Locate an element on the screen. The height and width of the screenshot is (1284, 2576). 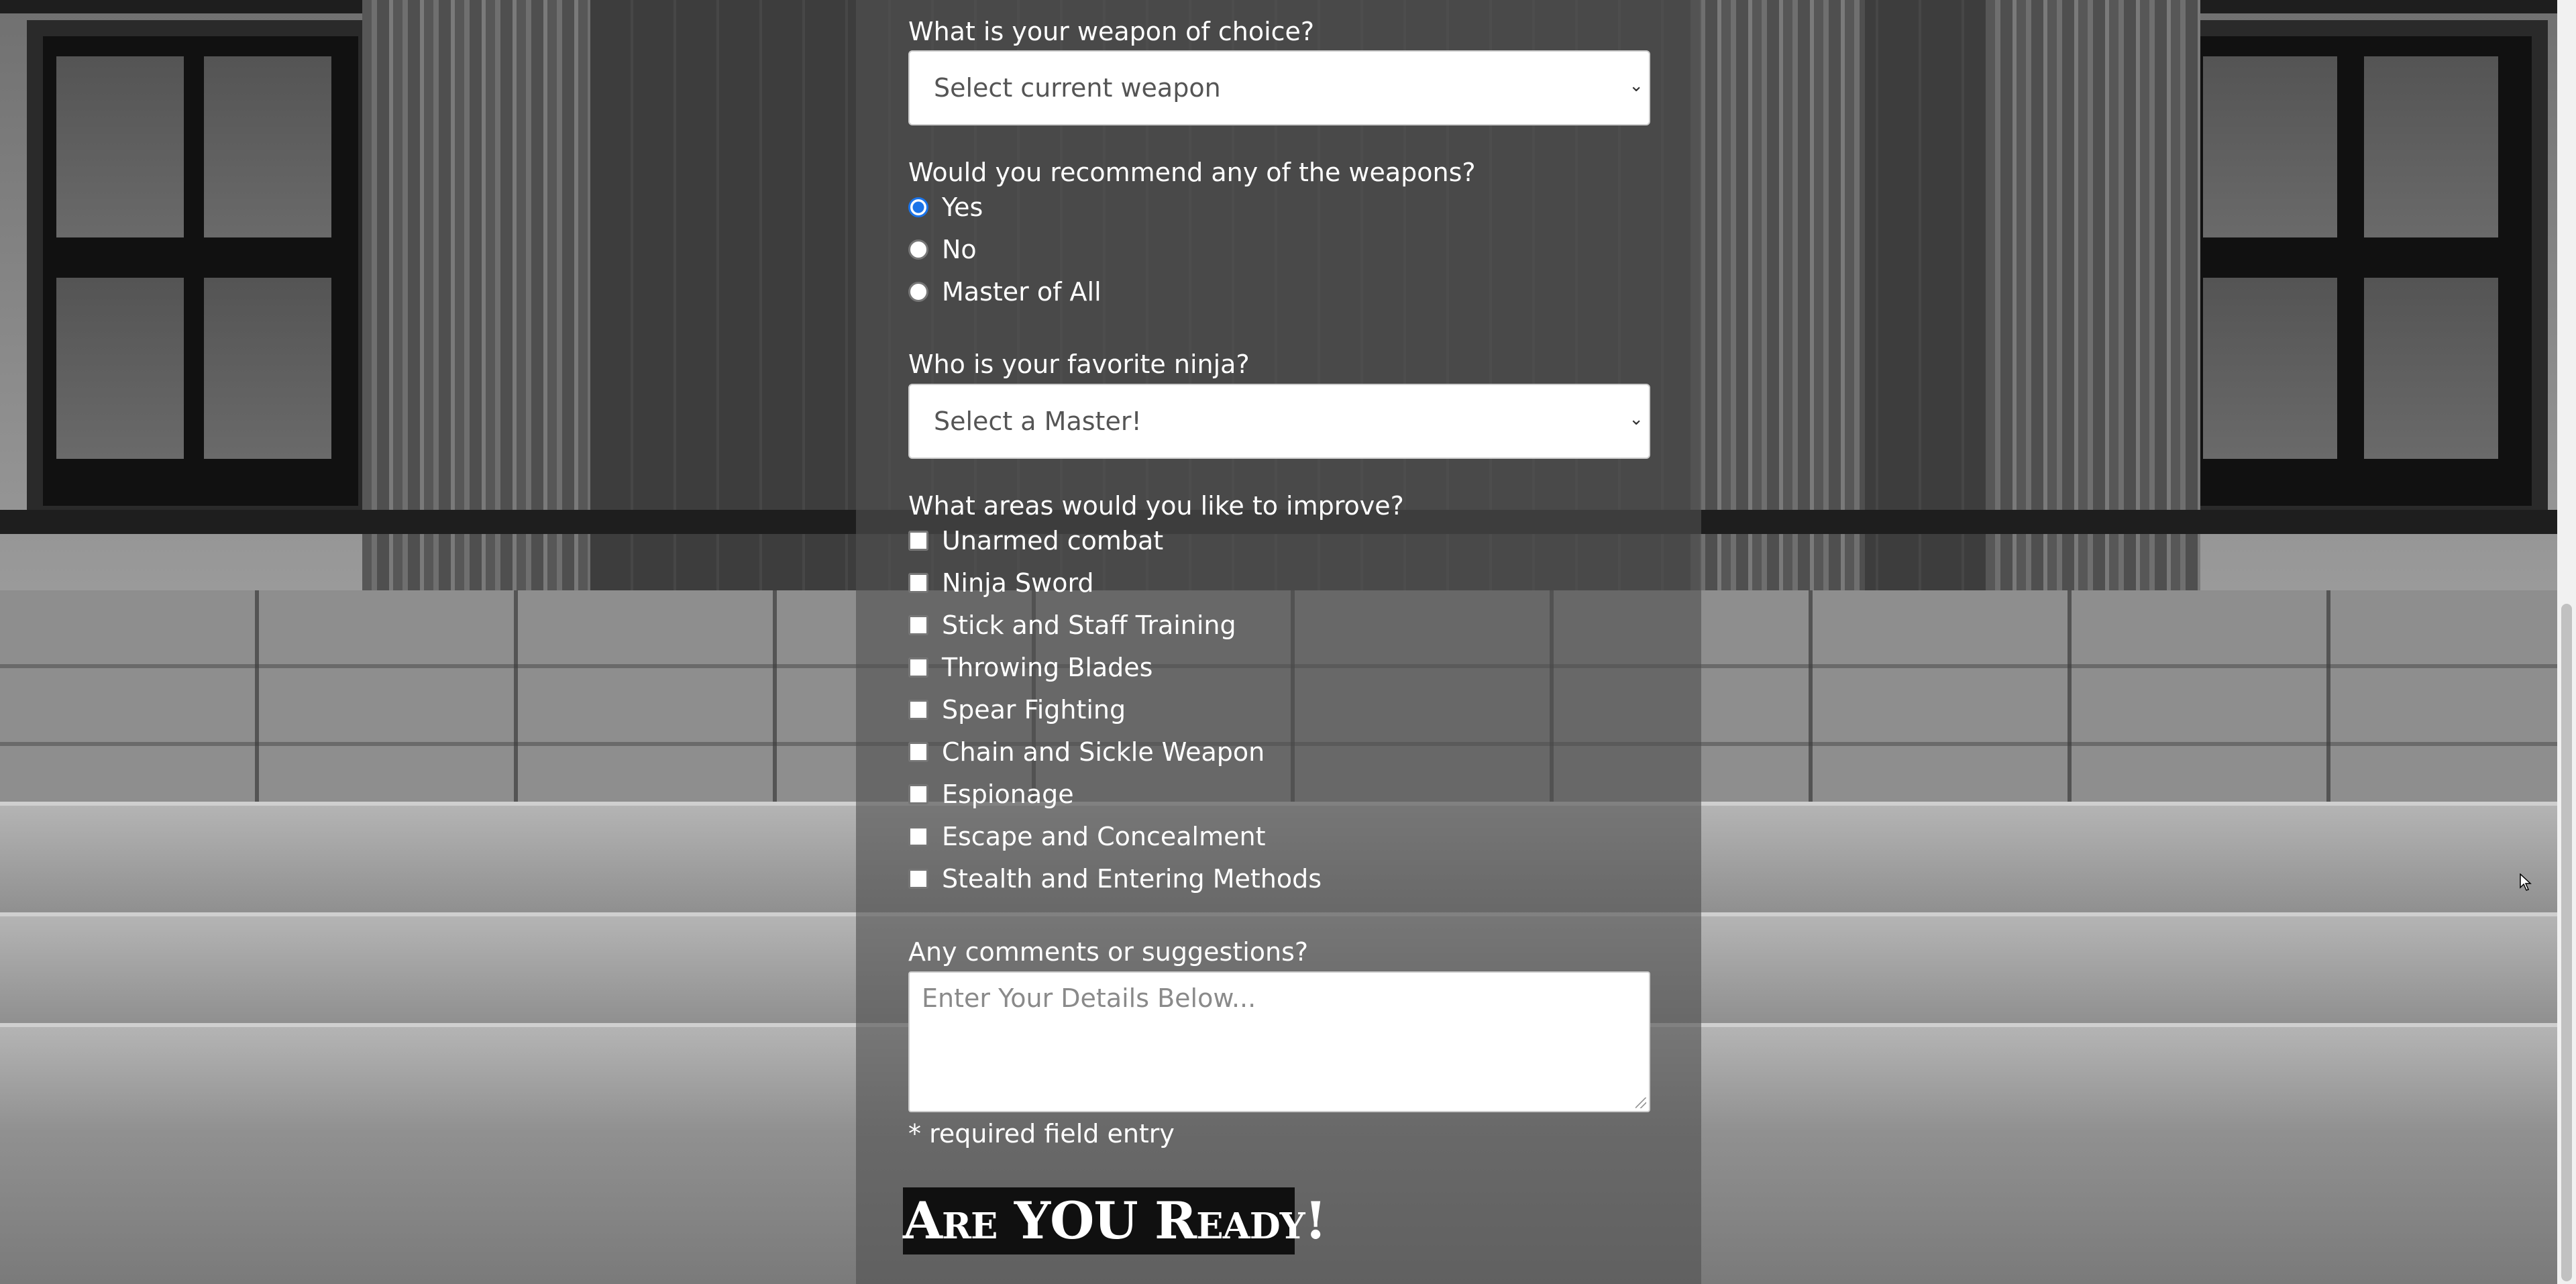
checkbox-option-stick-and-staff: Stick and Staff Training is located at coordinates (1072, 625).